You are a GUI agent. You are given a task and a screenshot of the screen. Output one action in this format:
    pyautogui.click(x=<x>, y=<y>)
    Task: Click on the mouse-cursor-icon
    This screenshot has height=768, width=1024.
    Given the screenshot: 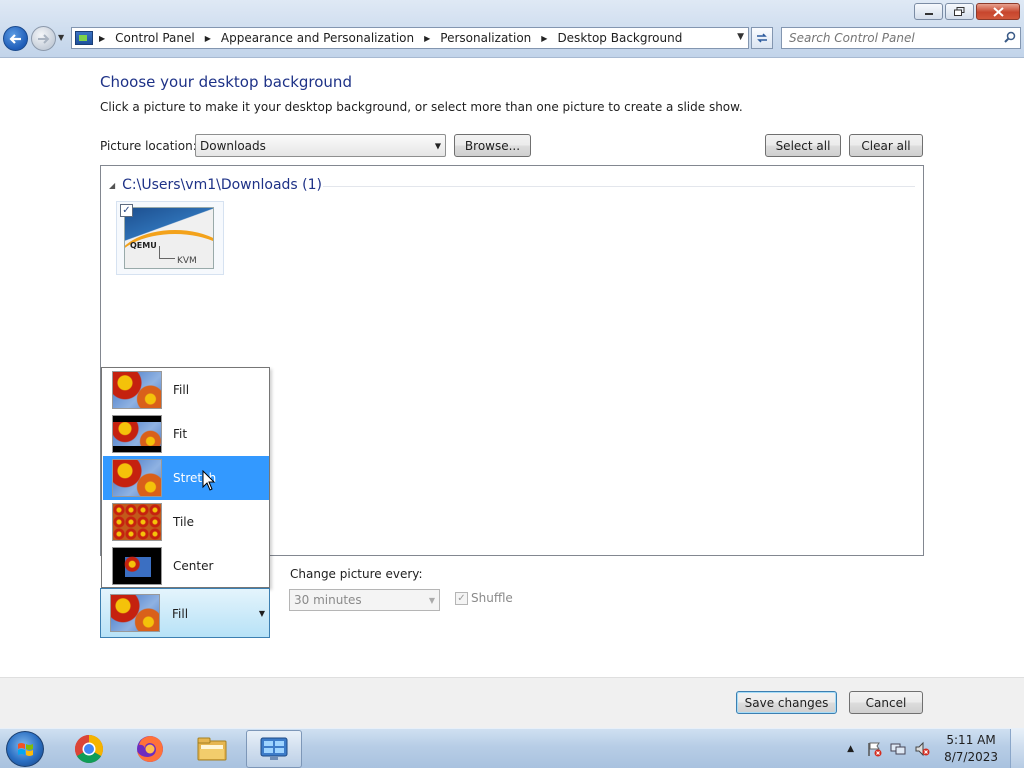 What is the action you would take?
    pyautogui.click(x=209, y=480)
    